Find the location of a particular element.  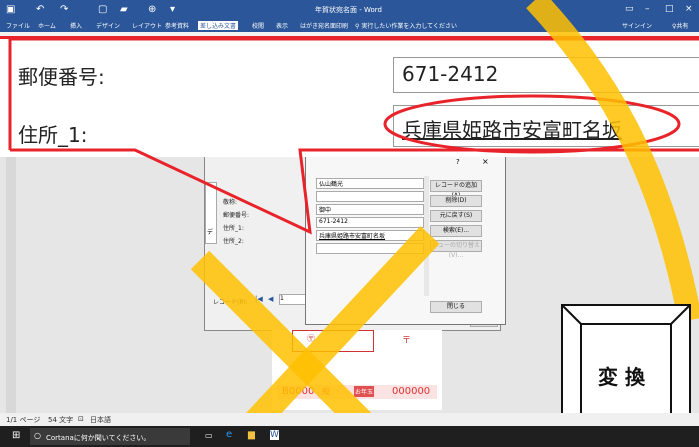

cortana-search-box: ○ Cortanaに何か聞いてください。 is located at coordinates (110, 436).